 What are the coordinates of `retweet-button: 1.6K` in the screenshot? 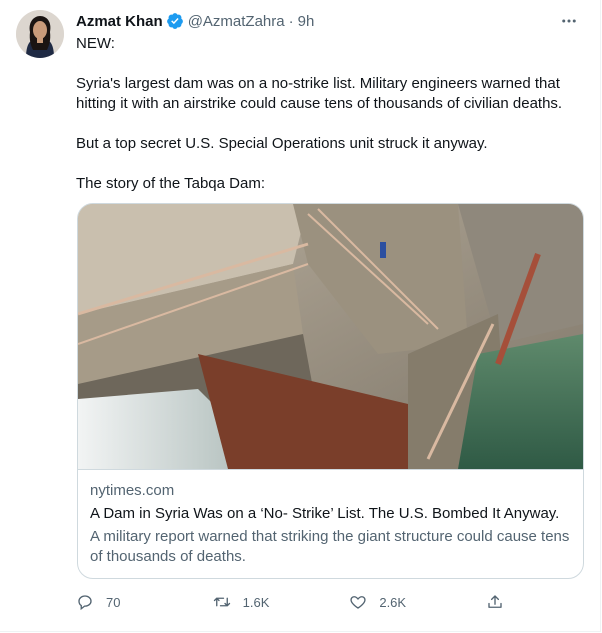 It's located at (281, 602).